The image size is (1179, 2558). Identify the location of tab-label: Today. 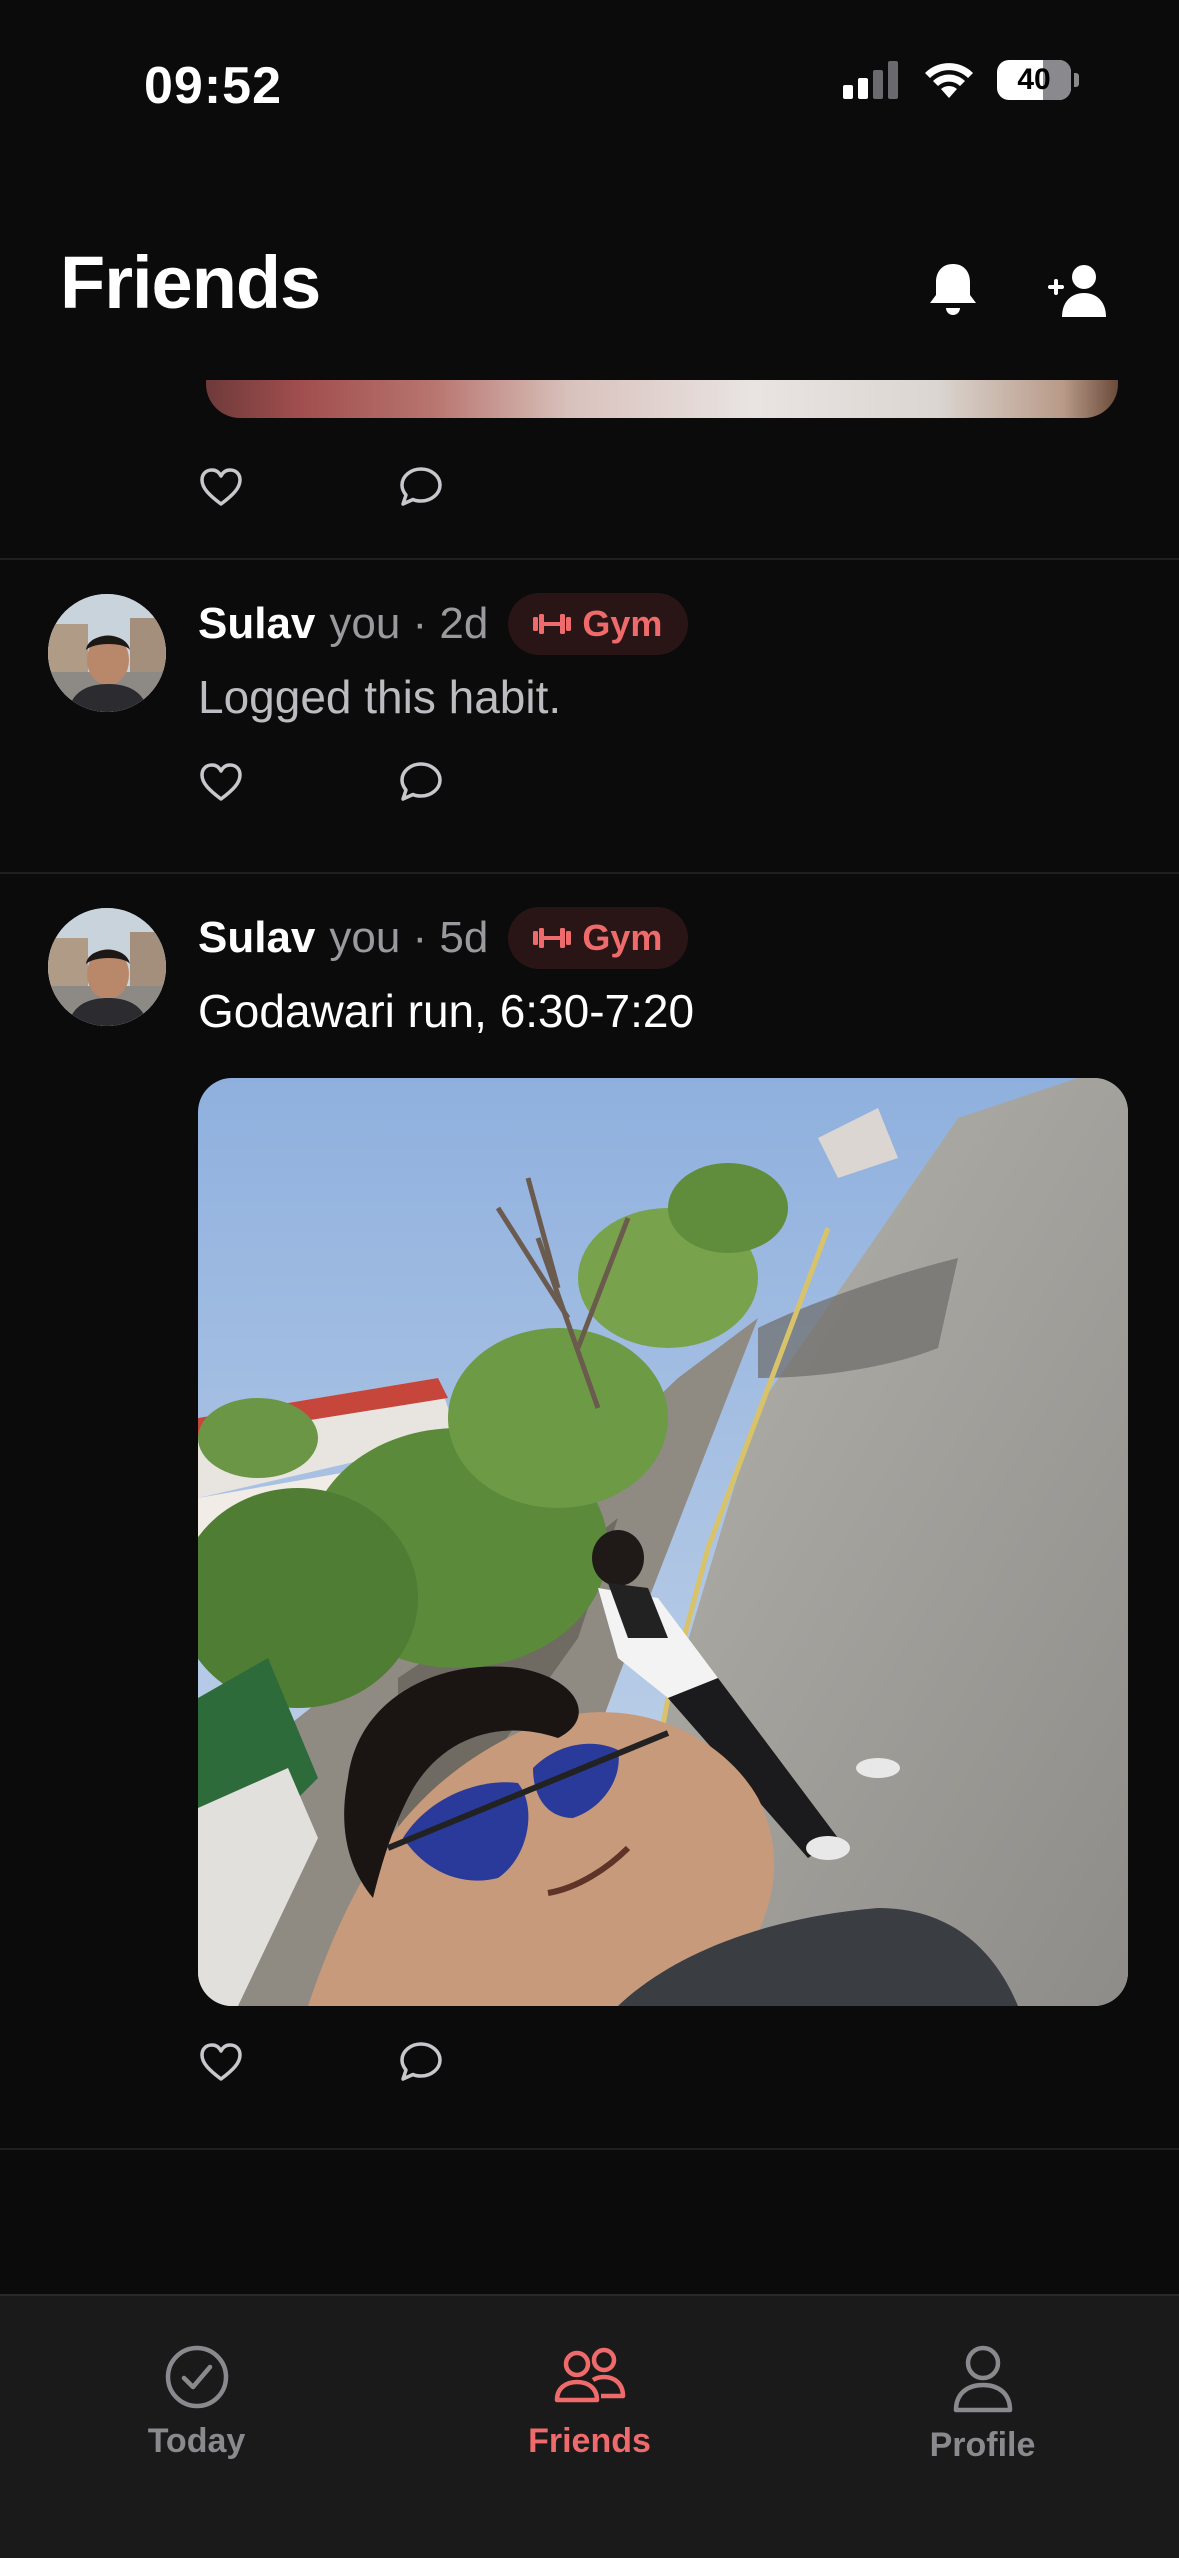
(196, 2441).